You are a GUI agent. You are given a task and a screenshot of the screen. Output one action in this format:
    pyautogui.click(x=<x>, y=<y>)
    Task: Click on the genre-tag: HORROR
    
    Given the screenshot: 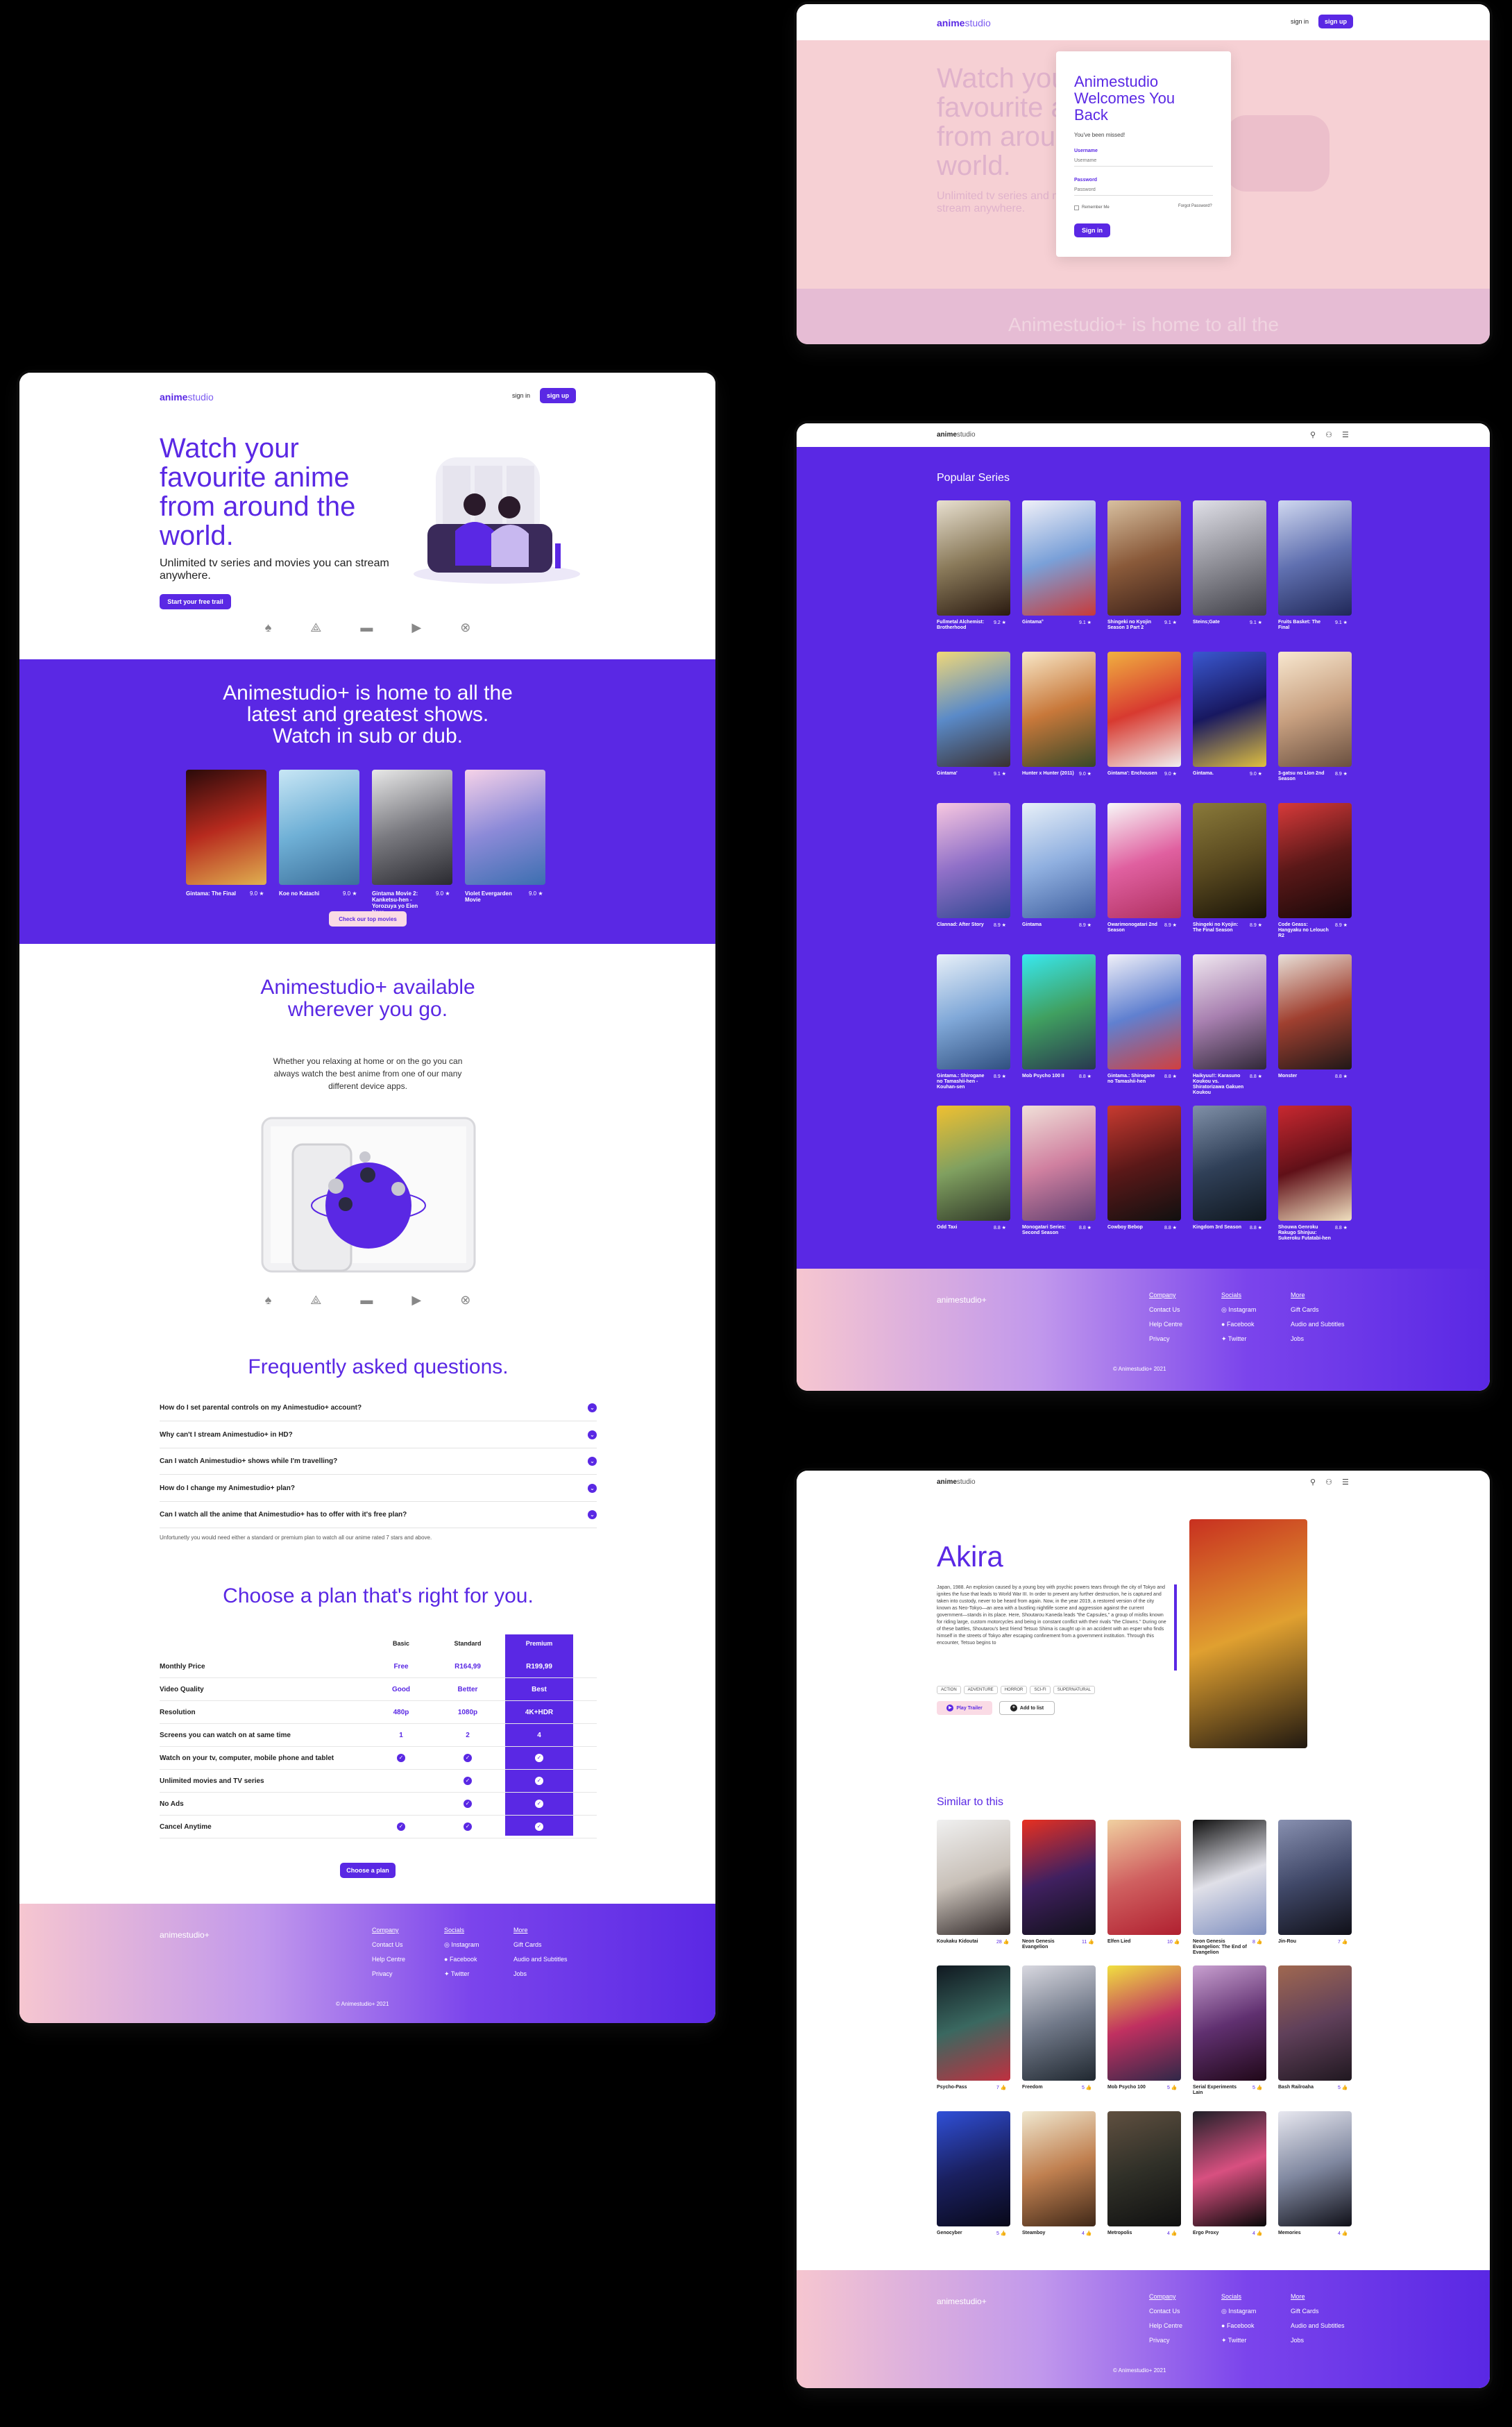 What is the action you would take?
    pyautogui.click(x=1014, y=1690)
    